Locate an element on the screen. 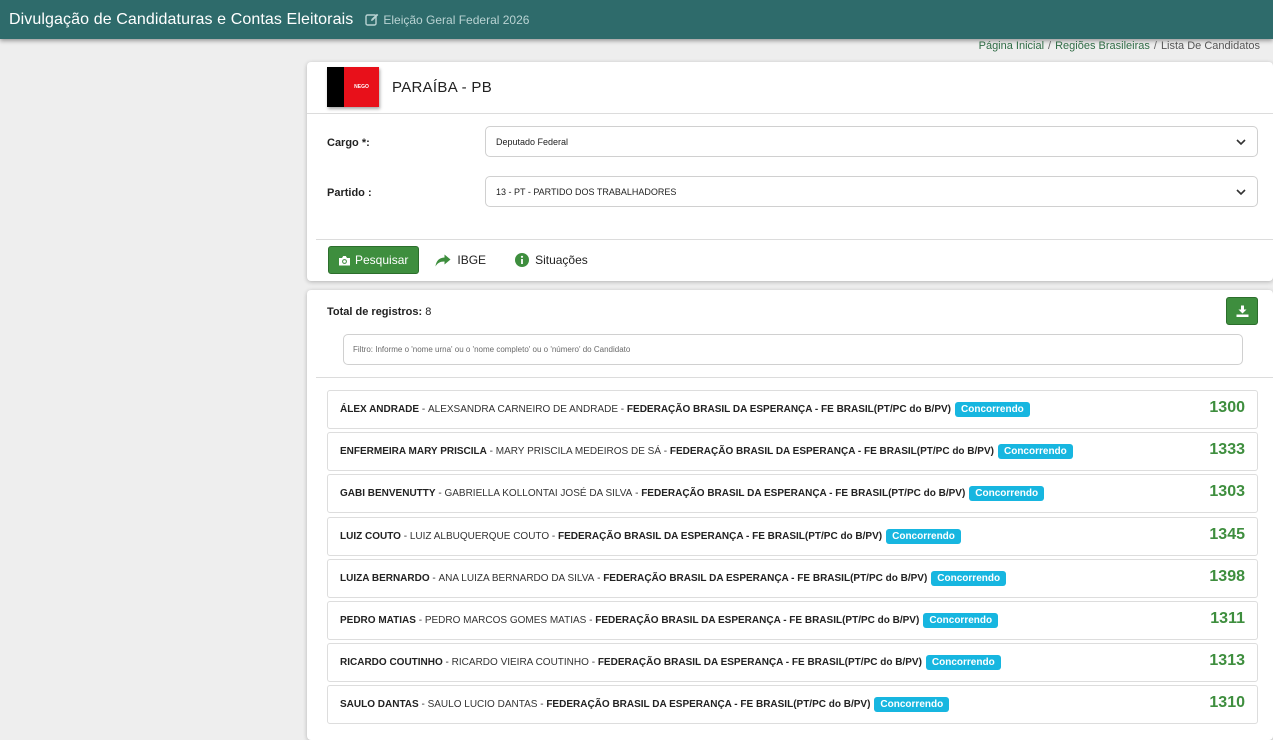  state-header: NEGO PARAÍBA - PB is located at coordinates (409, 87).